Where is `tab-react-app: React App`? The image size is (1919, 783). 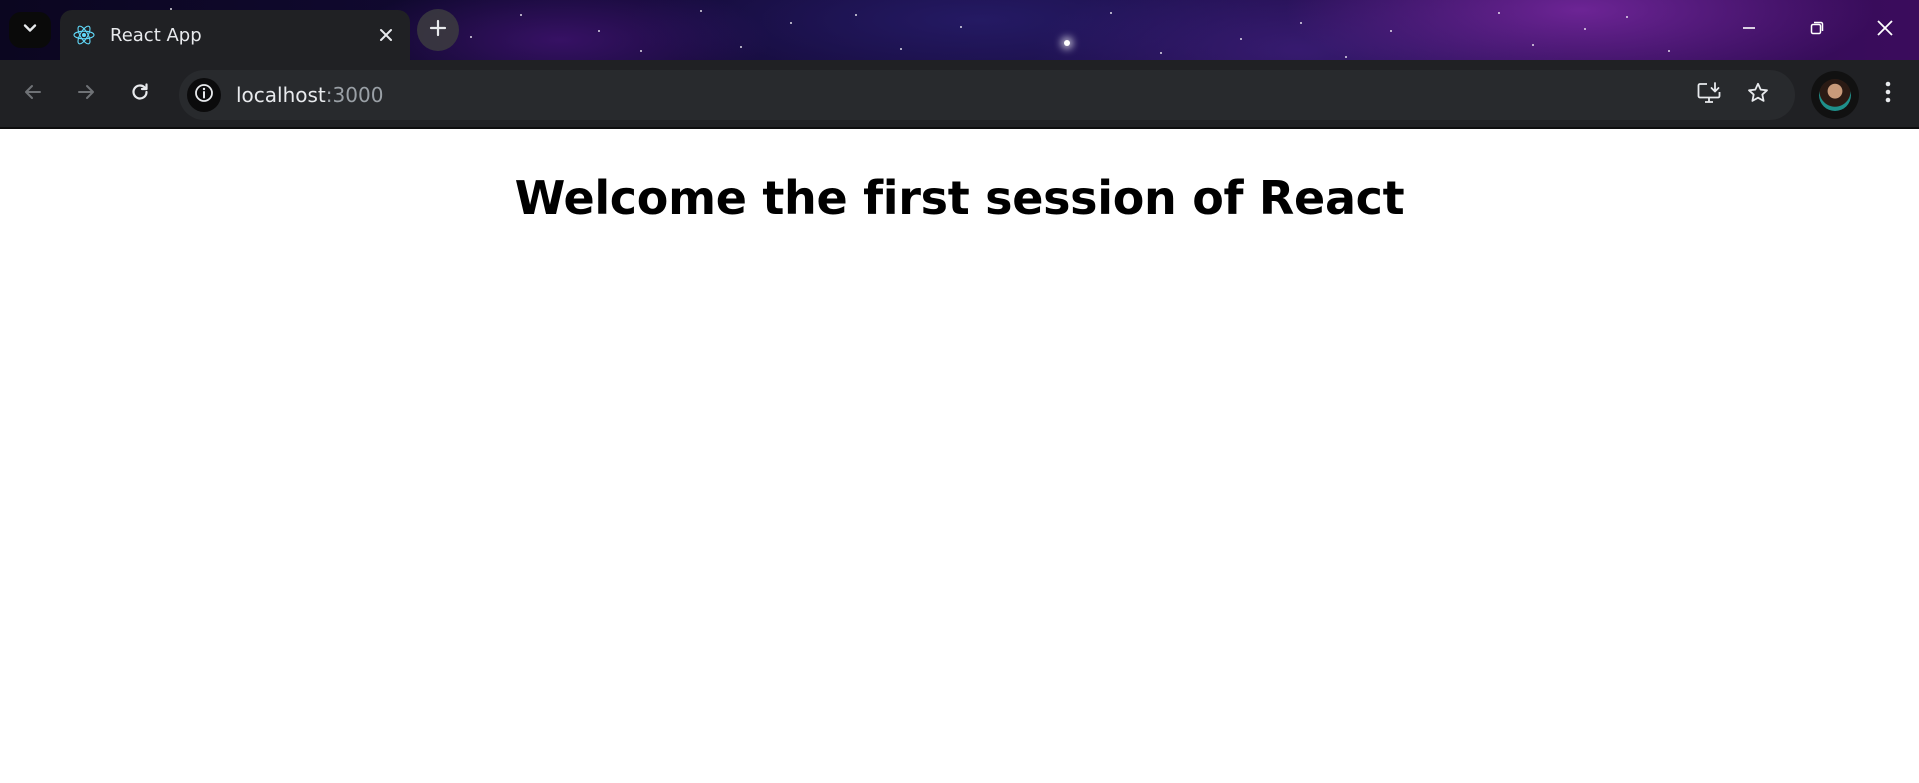
tab-react-app: React App is located at coordinates (235, 35).